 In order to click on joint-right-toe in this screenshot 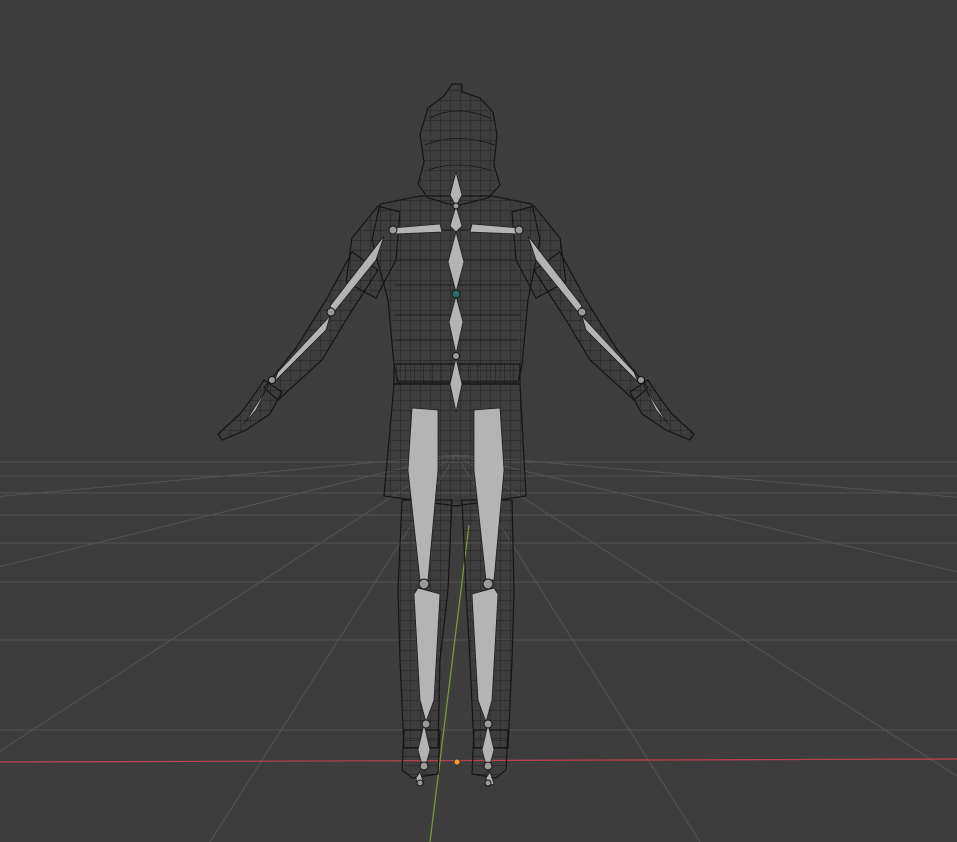, I will do `click(488, 783)`.